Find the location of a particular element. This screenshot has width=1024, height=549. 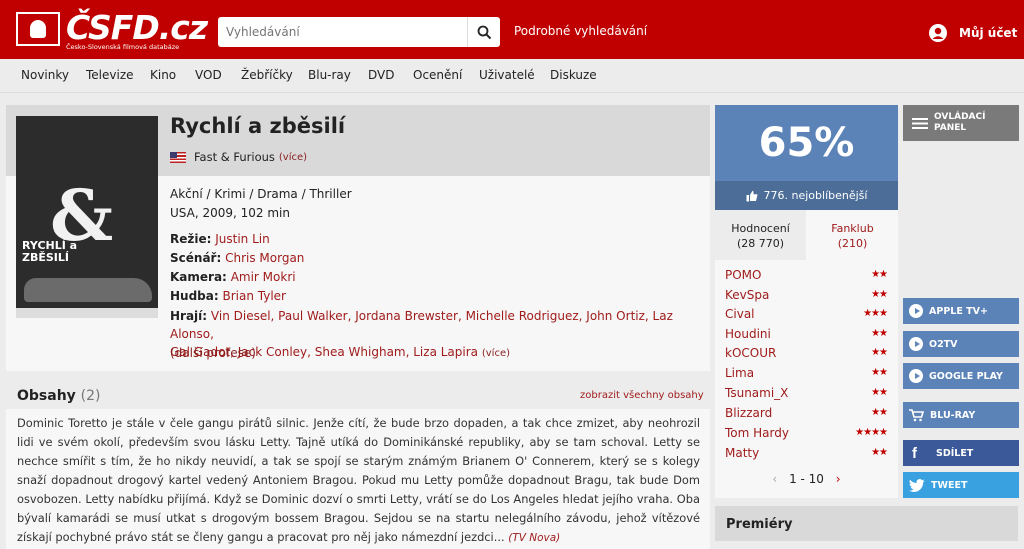

screenplay-link: Chris Morgan is located at coordinates (264, 258).